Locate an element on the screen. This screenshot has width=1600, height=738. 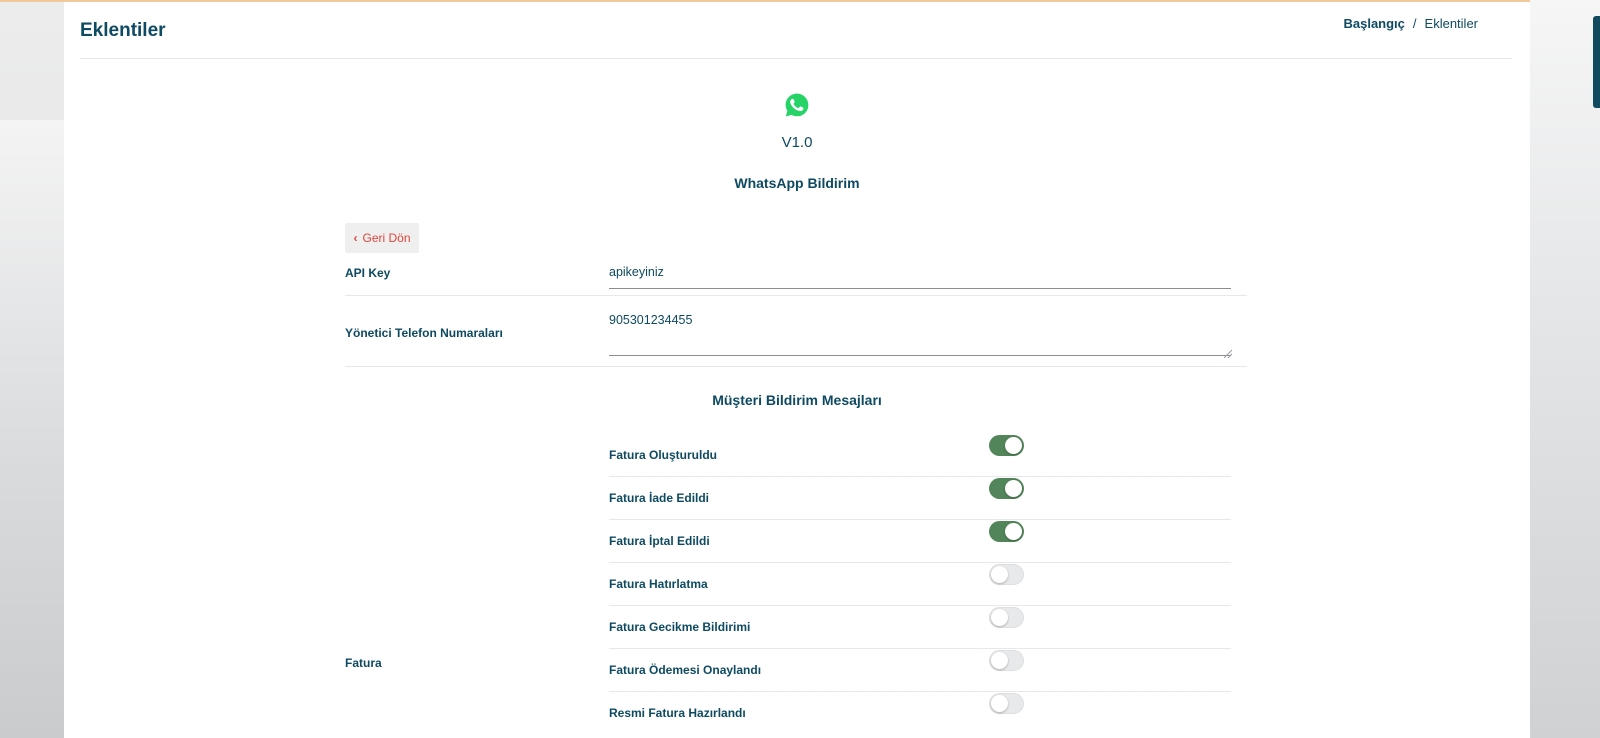
notification-option-label: Fatura Gecikme Bildirimi is located at coordinates (680, 627).